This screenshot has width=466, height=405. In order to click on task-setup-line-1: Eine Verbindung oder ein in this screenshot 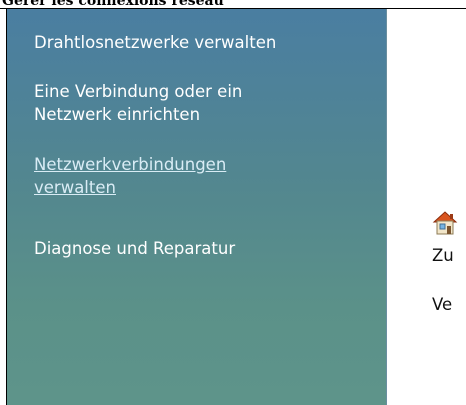, I will do `click(138, 91)`.